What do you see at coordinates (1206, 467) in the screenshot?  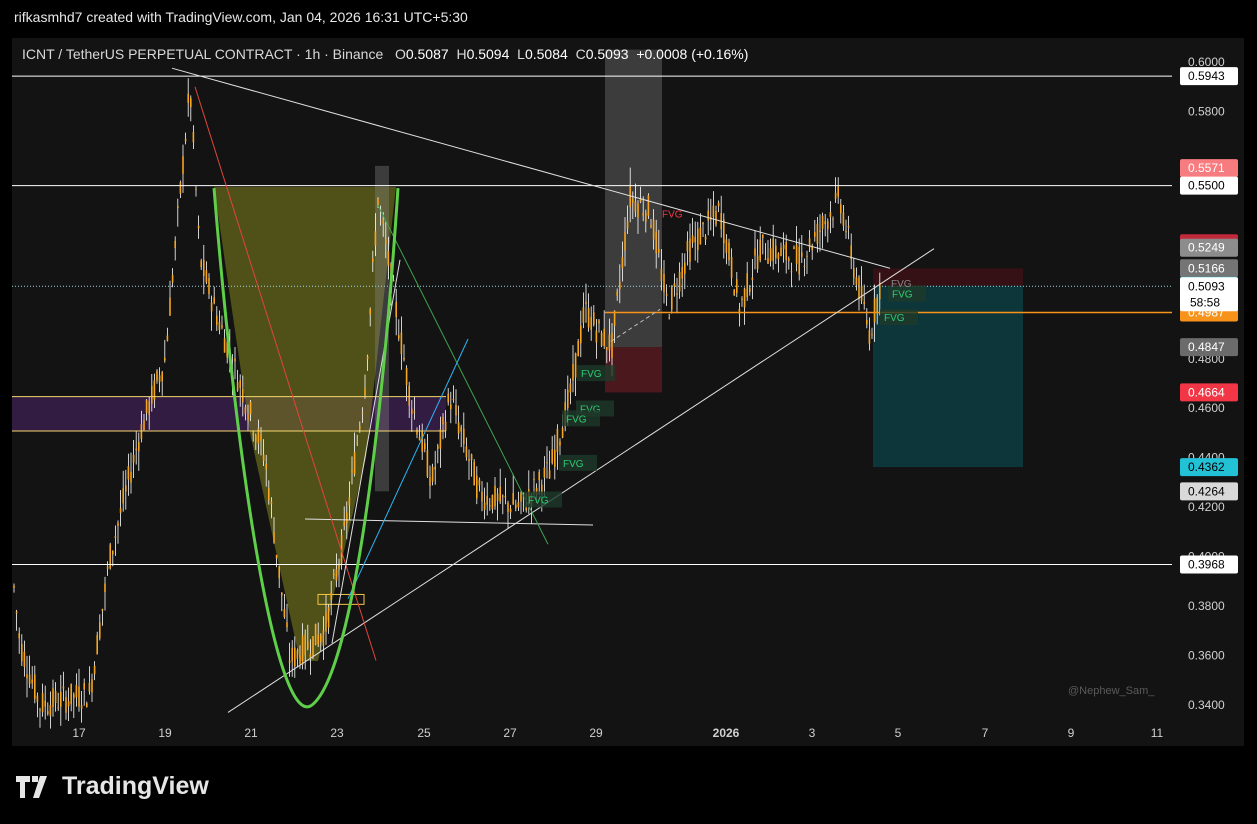 I see `price-tag-label: 0.4362` at bounding box center [1206, 467].